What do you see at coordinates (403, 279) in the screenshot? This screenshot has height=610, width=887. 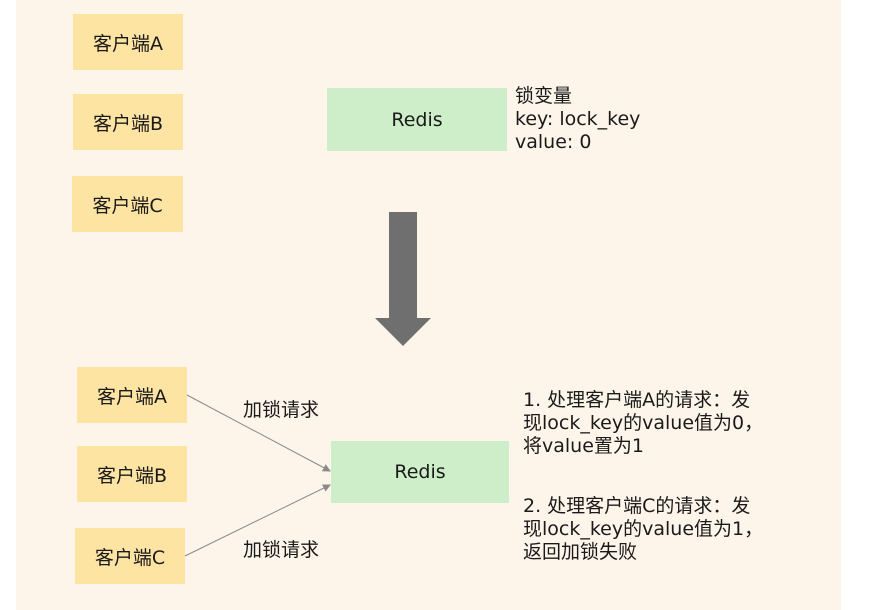 I see `big-down-arrow` at bounding box center [403, 279].